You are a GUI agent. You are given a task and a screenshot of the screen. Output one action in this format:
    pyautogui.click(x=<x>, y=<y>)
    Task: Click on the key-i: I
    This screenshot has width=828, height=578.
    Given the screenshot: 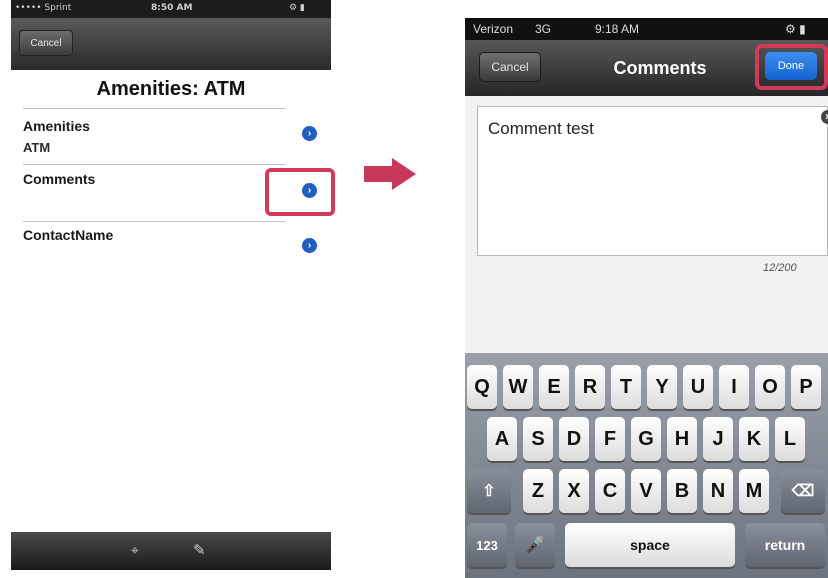 What is the action you would take?
    pyautogui.click(x=734, y=387)
    